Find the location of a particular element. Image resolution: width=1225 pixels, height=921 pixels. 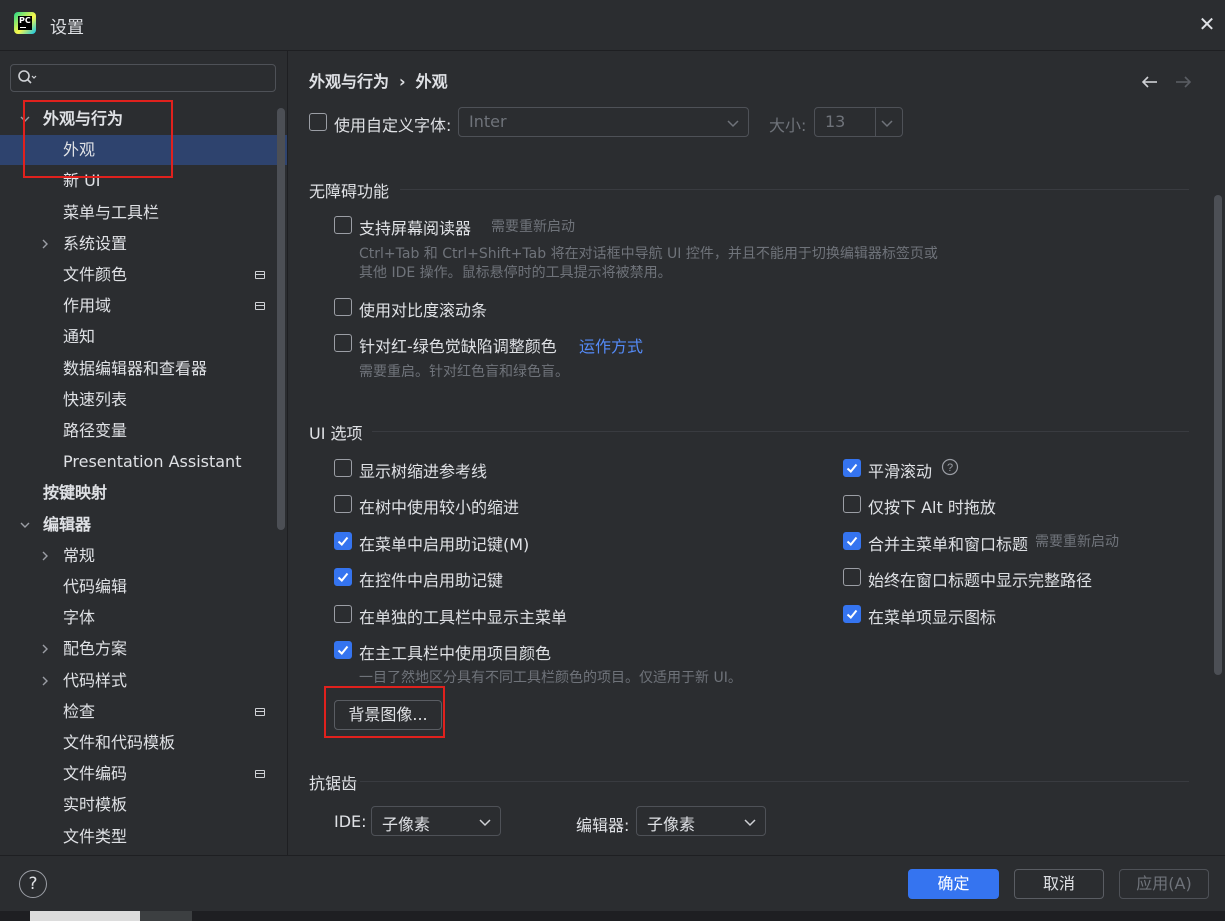

sidebar-item-label: 文件类型 is located at coordinates (95, 836).